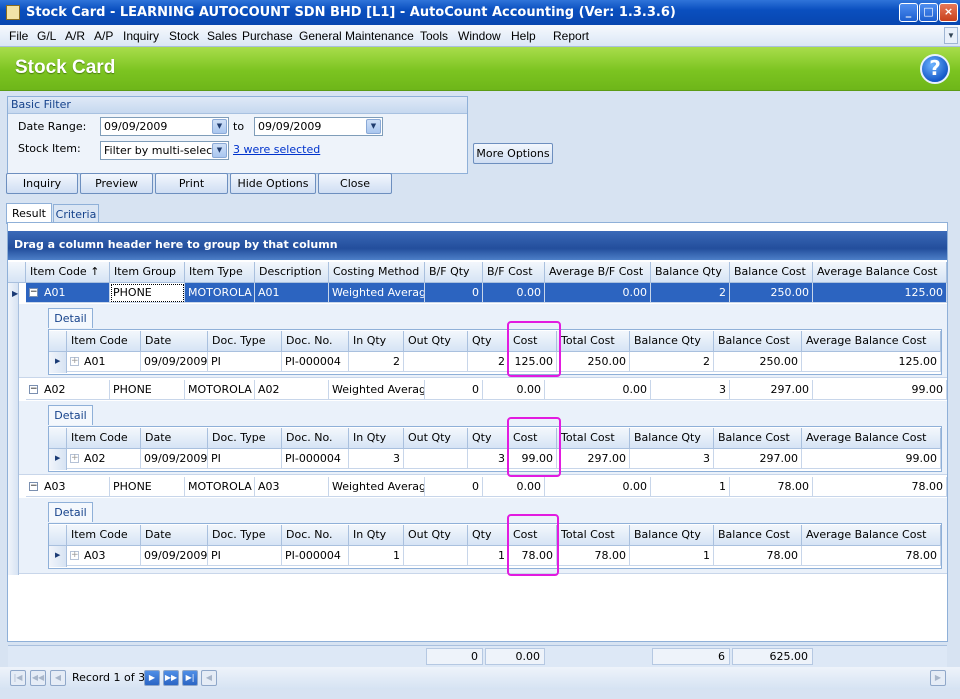  Describe the element at coordinates (758, 362) in the screenshot. I see `detail-cell-balance-cost: 250.00` at that location.